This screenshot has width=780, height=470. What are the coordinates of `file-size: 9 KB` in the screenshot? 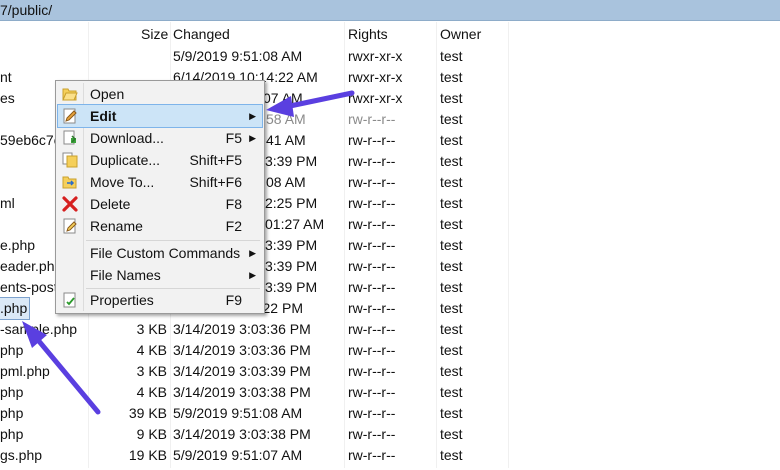 It's located at (151, 434).